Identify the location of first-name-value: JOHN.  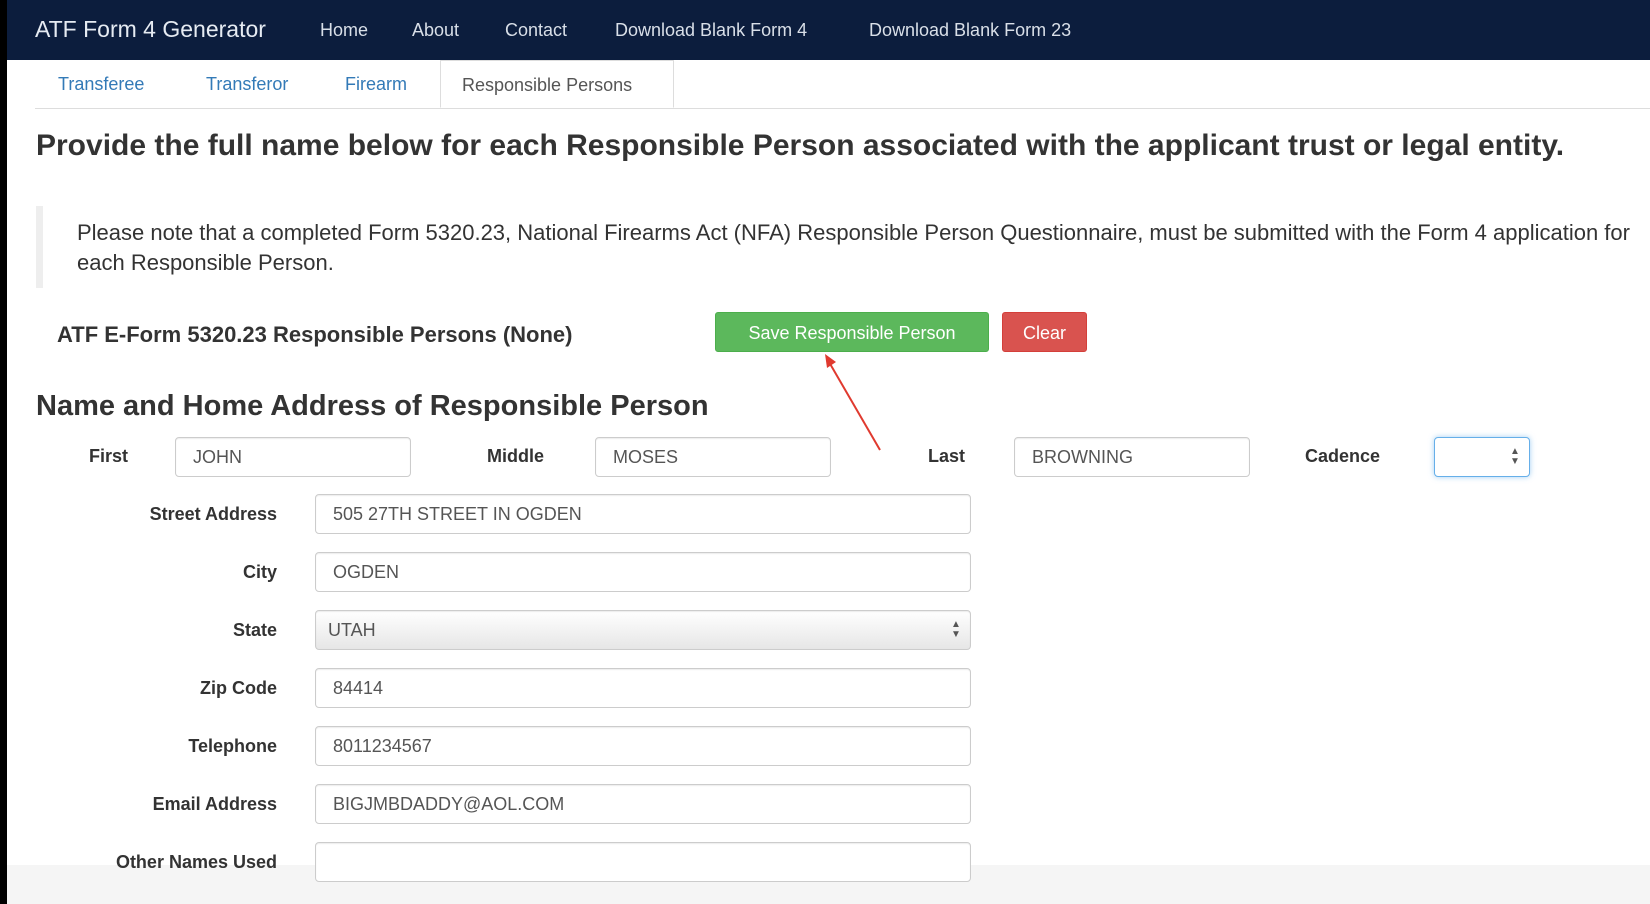
(217, 457).